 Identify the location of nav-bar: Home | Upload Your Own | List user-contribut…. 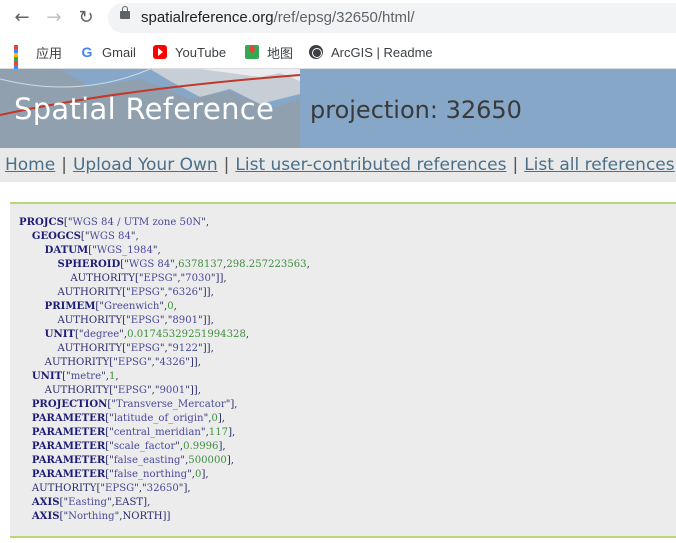
(338, 165).